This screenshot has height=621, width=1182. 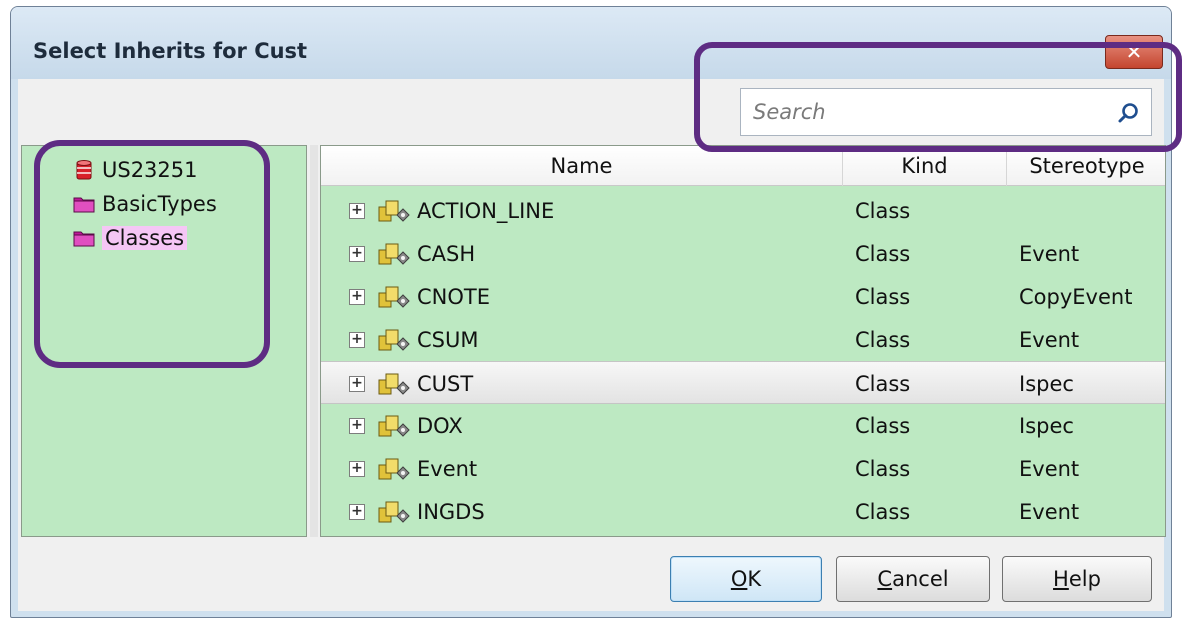 What do you see at coordinates (170, 51) in the screenshot?
I see `window-title: Select Inherits for Cust` at bounding box center [170, 51].